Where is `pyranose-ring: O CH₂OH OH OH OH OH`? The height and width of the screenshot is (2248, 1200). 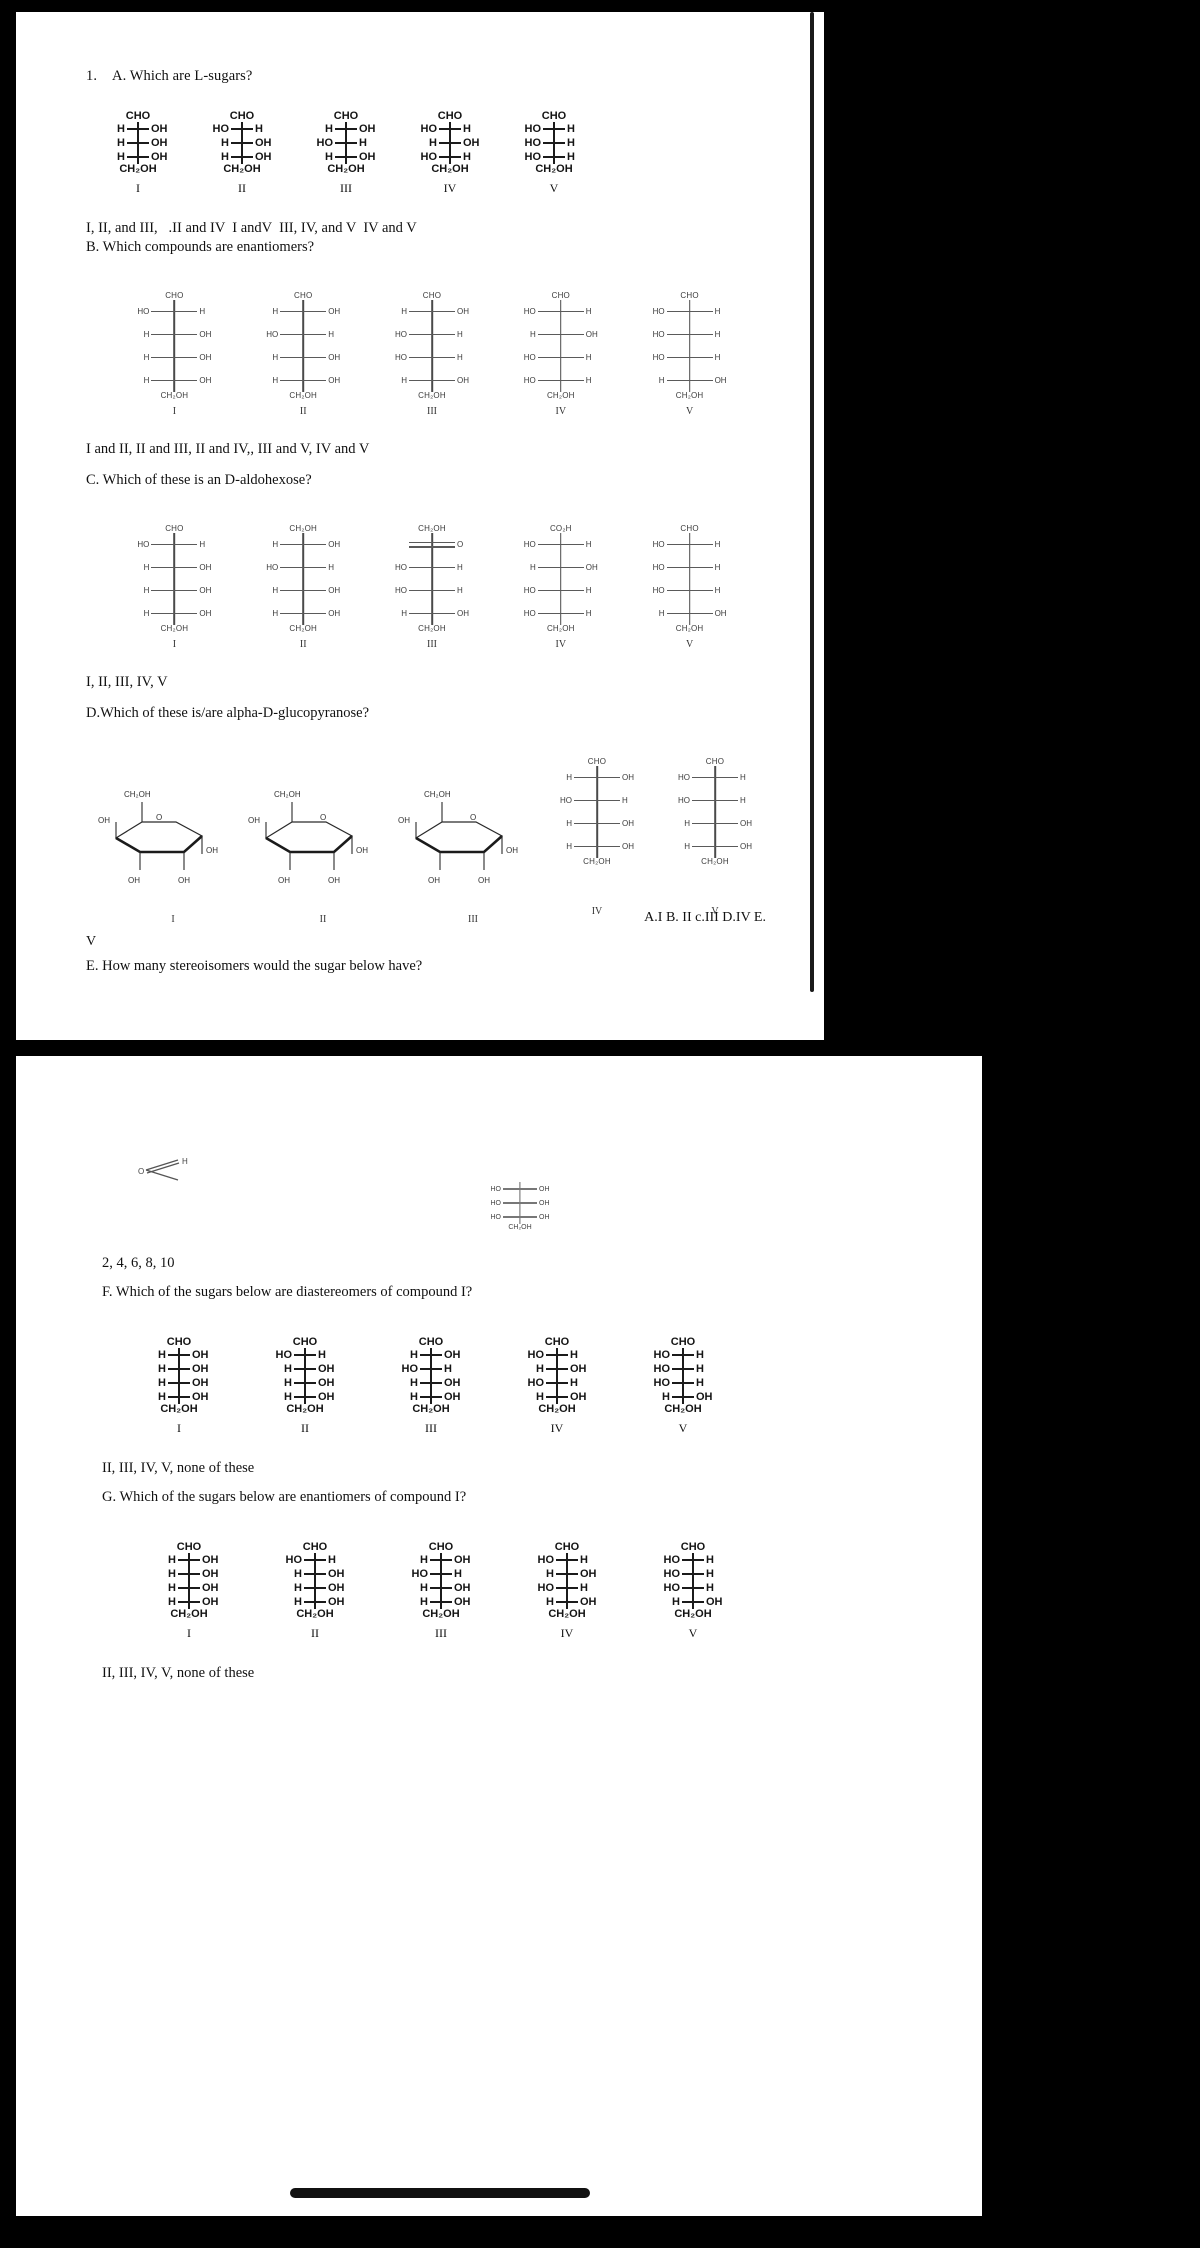 pyranose-ring: O CH₂OH OH OH OH OH is located at coordinates (473, 831).